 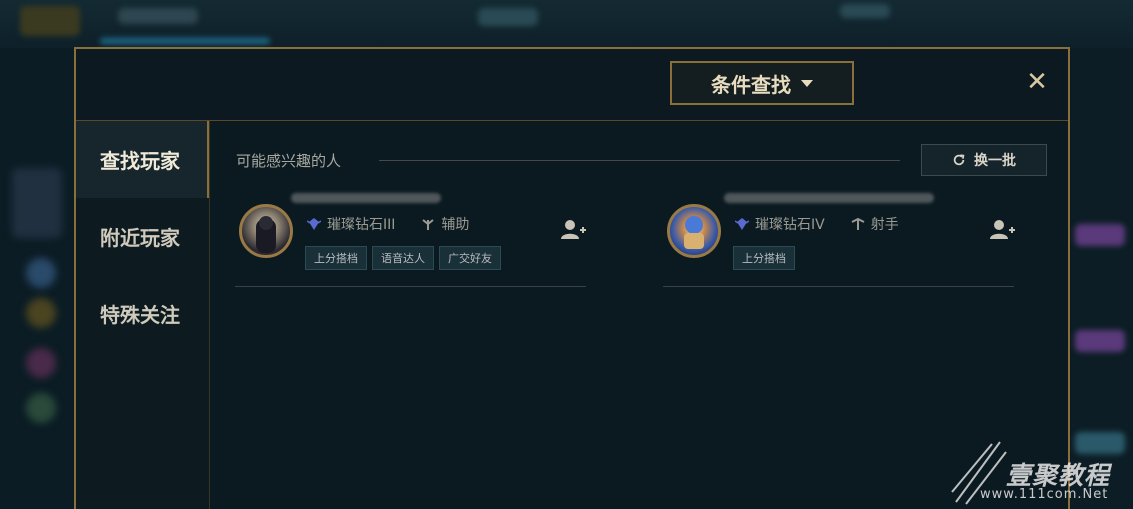 I want to click on dialog-header: 条件查找 ✕, so click(x=572, y=85).